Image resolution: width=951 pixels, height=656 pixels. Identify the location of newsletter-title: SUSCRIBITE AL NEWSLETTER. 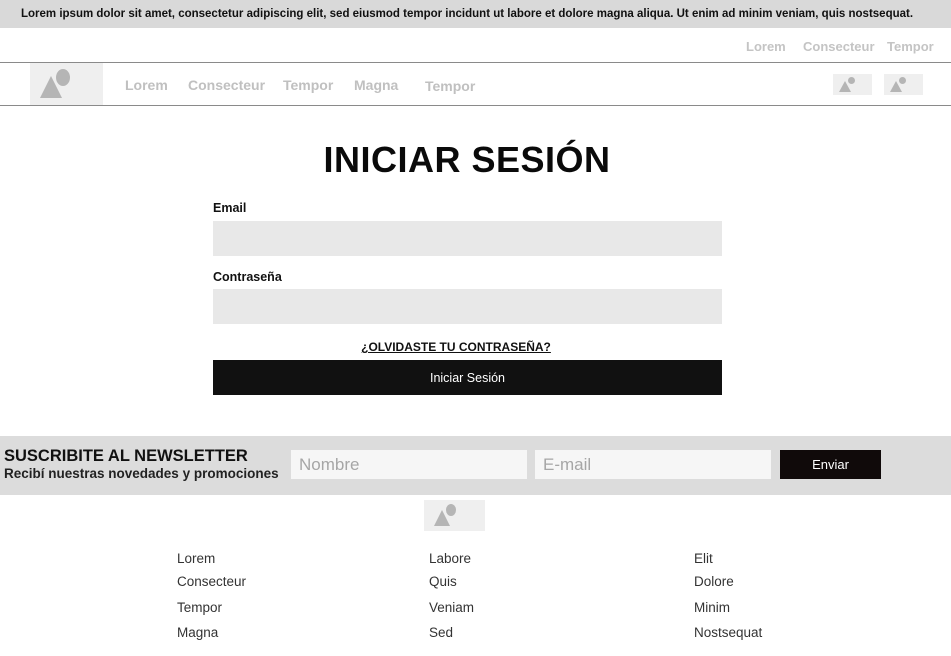
(126, 456).